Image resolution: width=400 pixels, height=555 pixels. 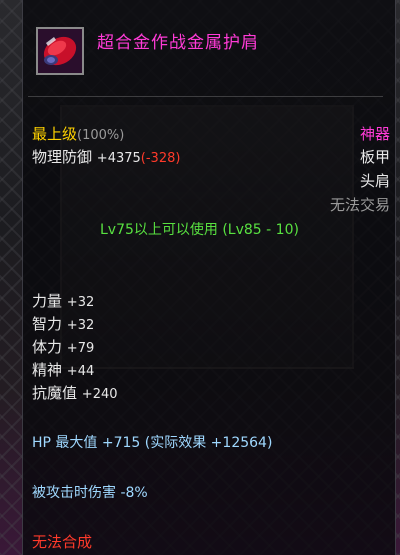 I want to click on grade-percent: (100%), so click(x=101, y=135).